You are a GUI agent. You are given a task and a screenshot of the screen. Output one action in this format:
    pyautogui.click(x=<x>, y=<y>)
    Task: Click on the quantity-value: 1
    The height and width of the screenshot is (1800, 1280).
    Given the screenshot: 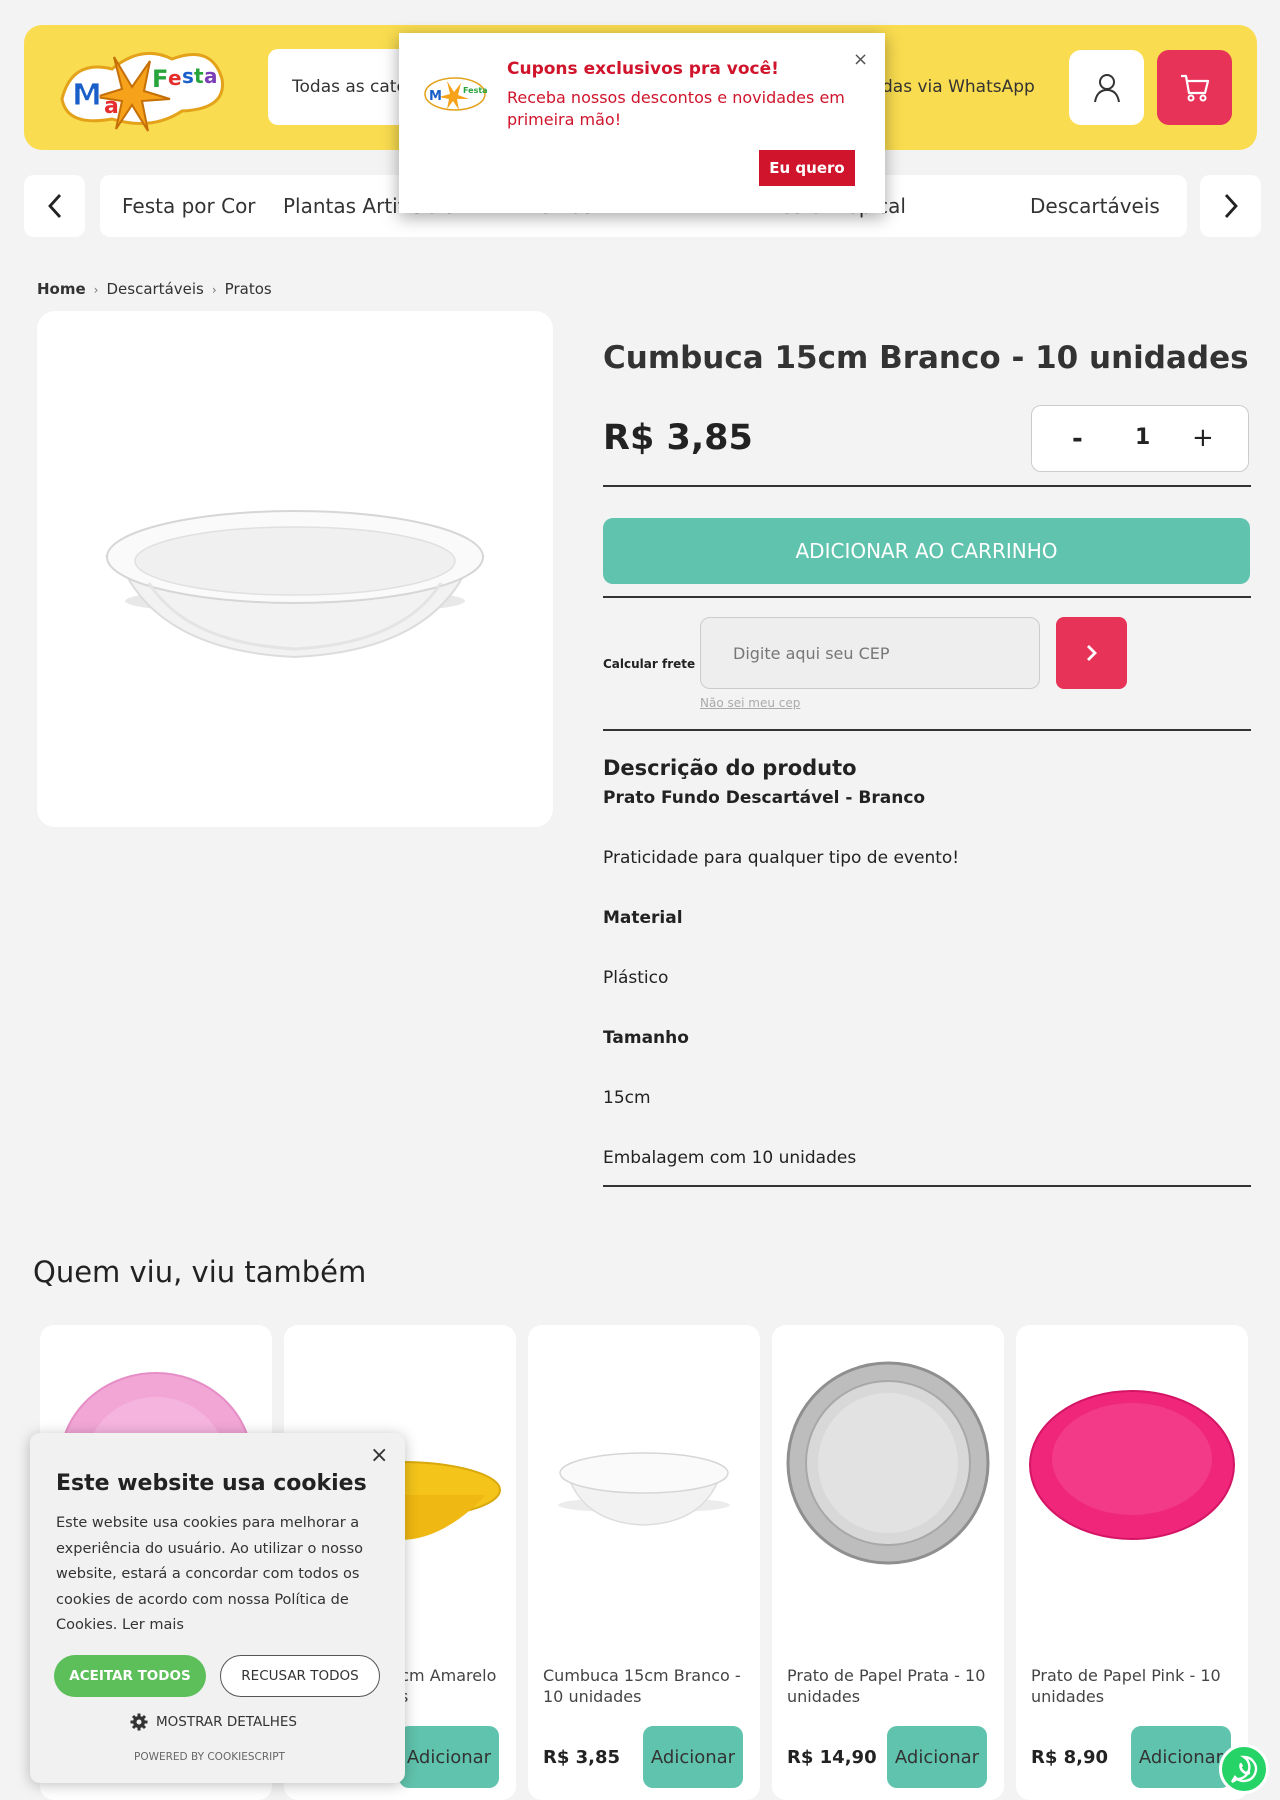 What is the action you would take?
    pyautogui.click(x=1142, y=437)
    